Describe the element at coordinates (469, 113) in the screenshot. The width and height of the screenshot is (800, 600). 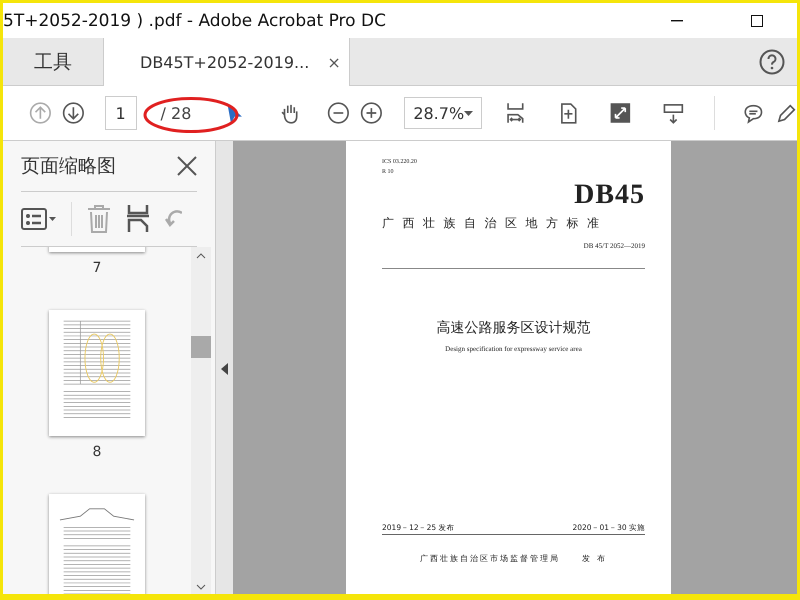
I see `caret-icon` at that location.